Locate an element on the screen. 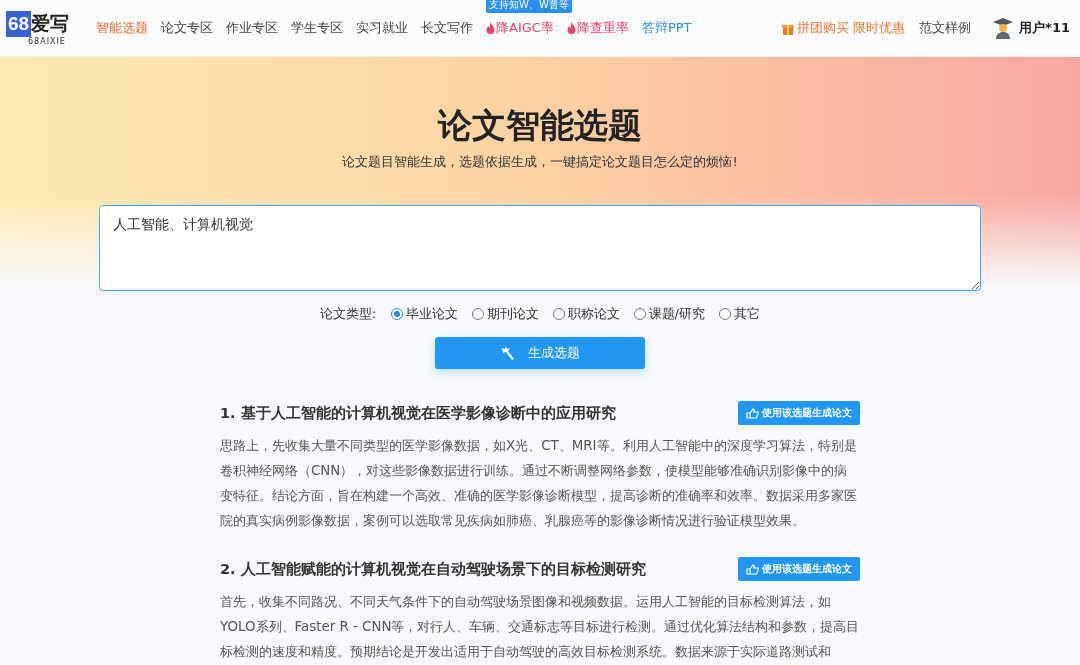 This screenshot has width=1080, height=665. magic-wand-icon is located at coordinates (507, 353).